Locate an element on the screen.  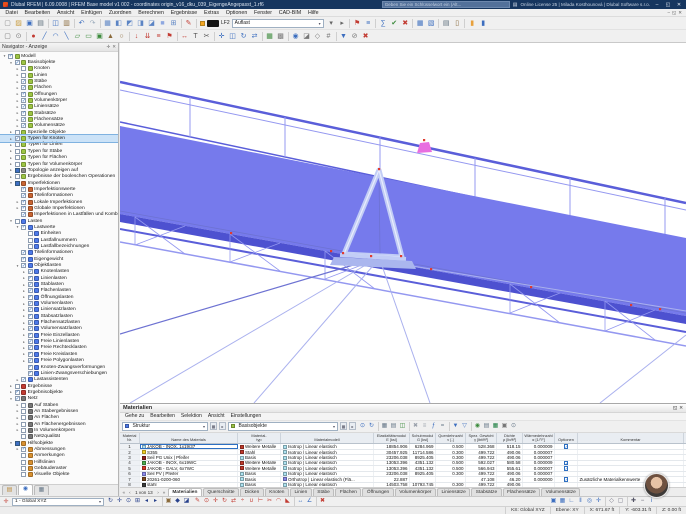
menu-berechnen: Berechnen is located at coordinates (151, 13).